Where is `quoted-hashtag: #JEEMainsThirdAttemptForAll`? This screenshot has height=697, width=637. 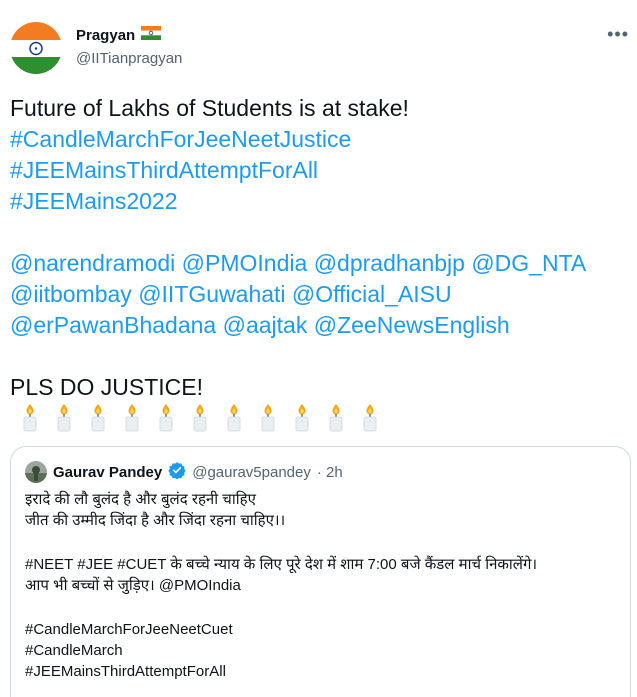 quoted-hashtag: #JEEMainsThirdAttemptForAll is located at coordinates (125, 671).